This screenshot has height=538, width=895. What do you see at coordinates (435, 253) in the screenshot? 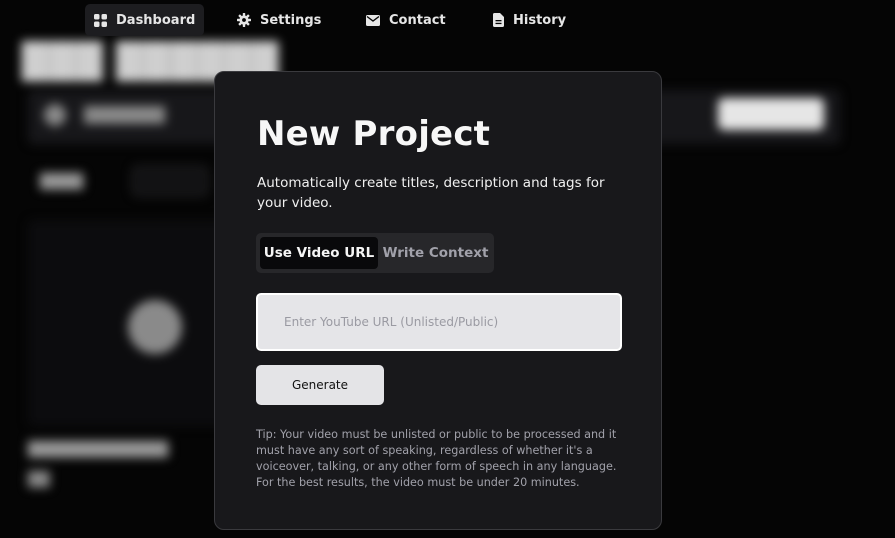
I see `tab-write-context: Write Context` at bounding box center [435, 253].